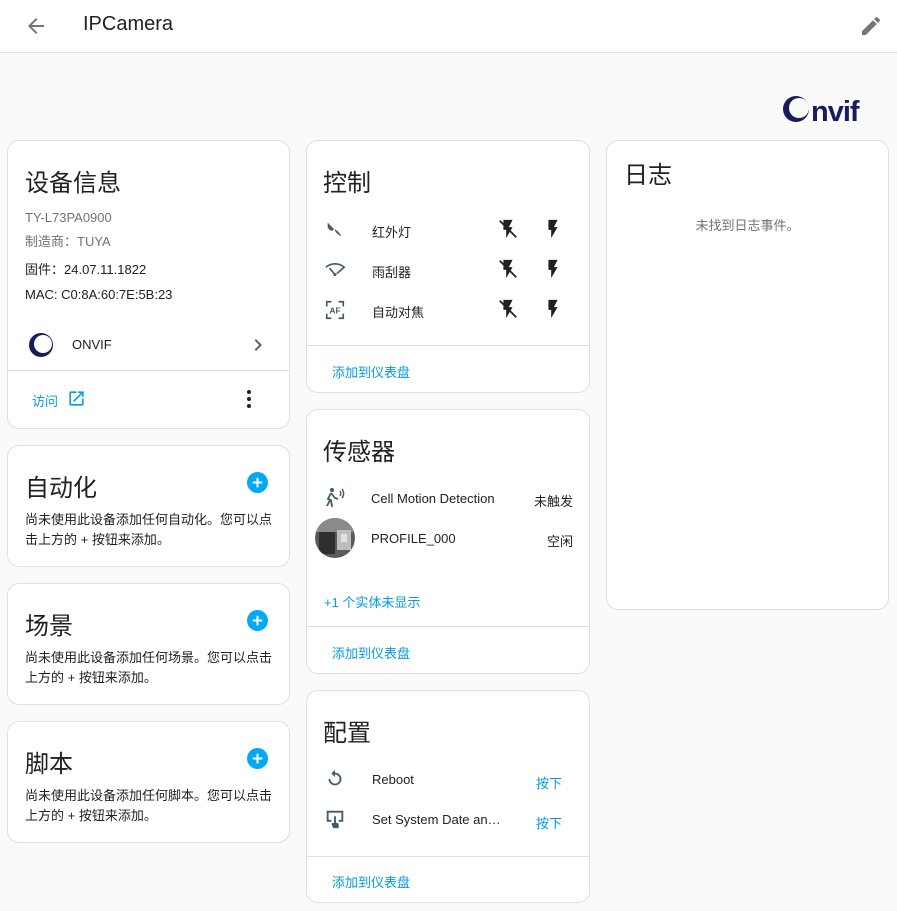  Describe the element at coordinates (334, 229) in the screenshot. I see `infrared-light-icon` at that location.